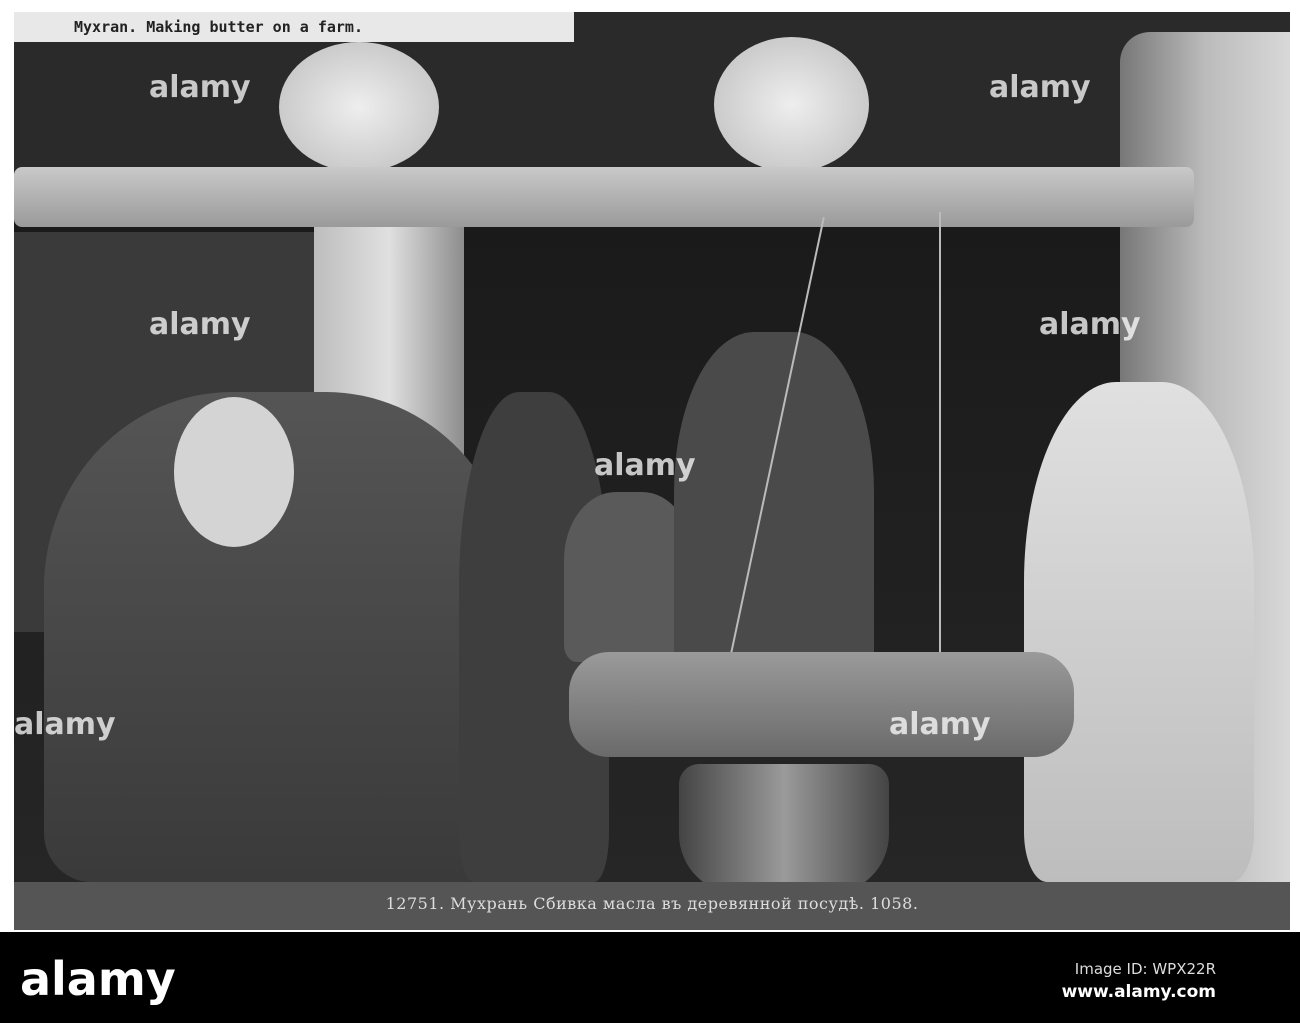 This screenshot has height=1023, width=1300. What do you see at coordinates (784, 829) in the screenshot?
I see `metal-pot` at bounding box center [784, 829].